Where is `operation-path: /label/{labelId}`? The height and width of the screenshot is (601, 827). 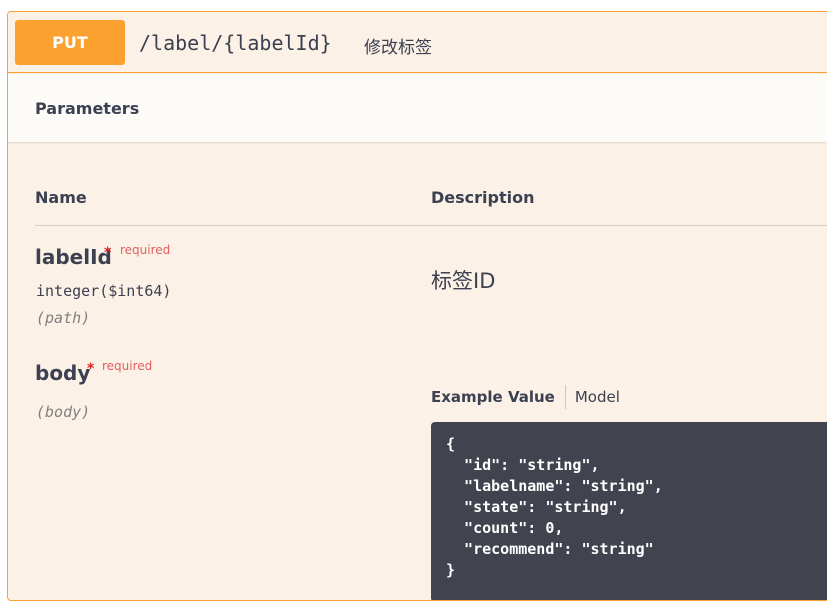
operation-path: /label/{labelId} is located at coordinates (235, 43).